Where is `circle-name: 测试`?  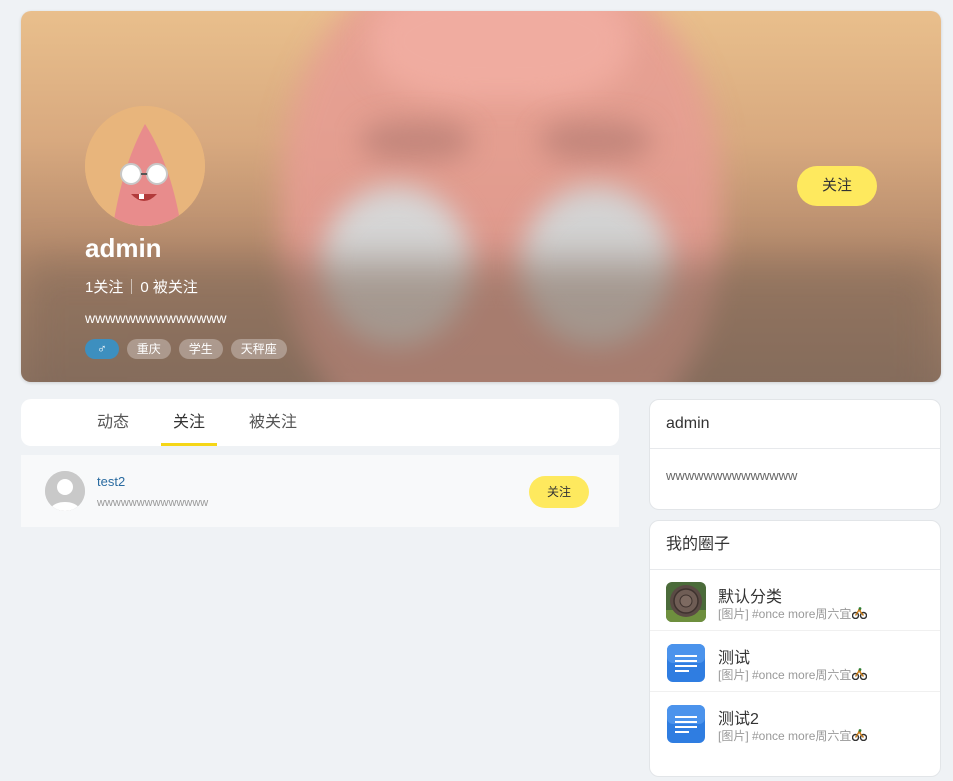
circle-name: 测试 is located at coordinates (734, 658).